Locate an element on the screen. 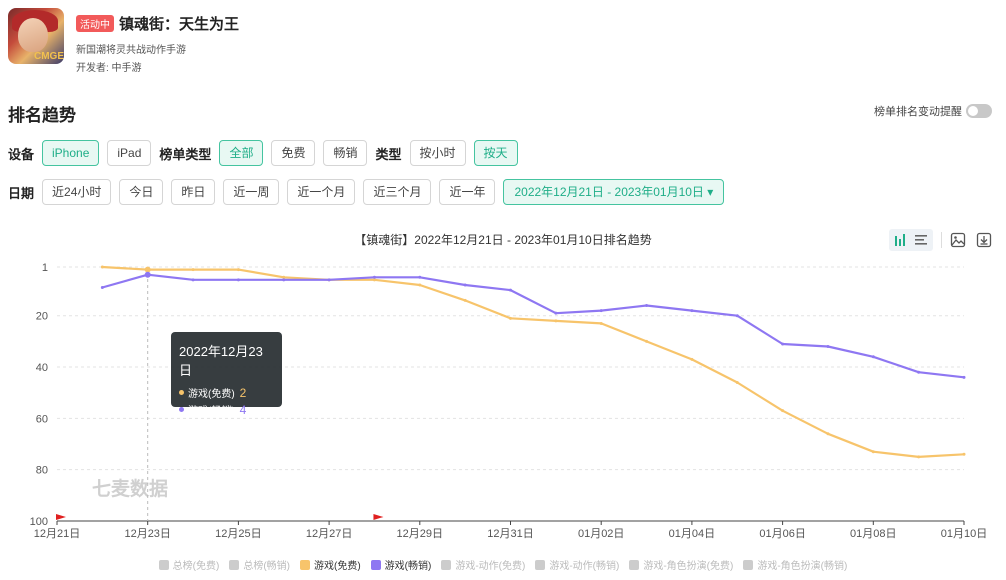  x-tick-label: 12月23日 is located at coordinates (147, 534).